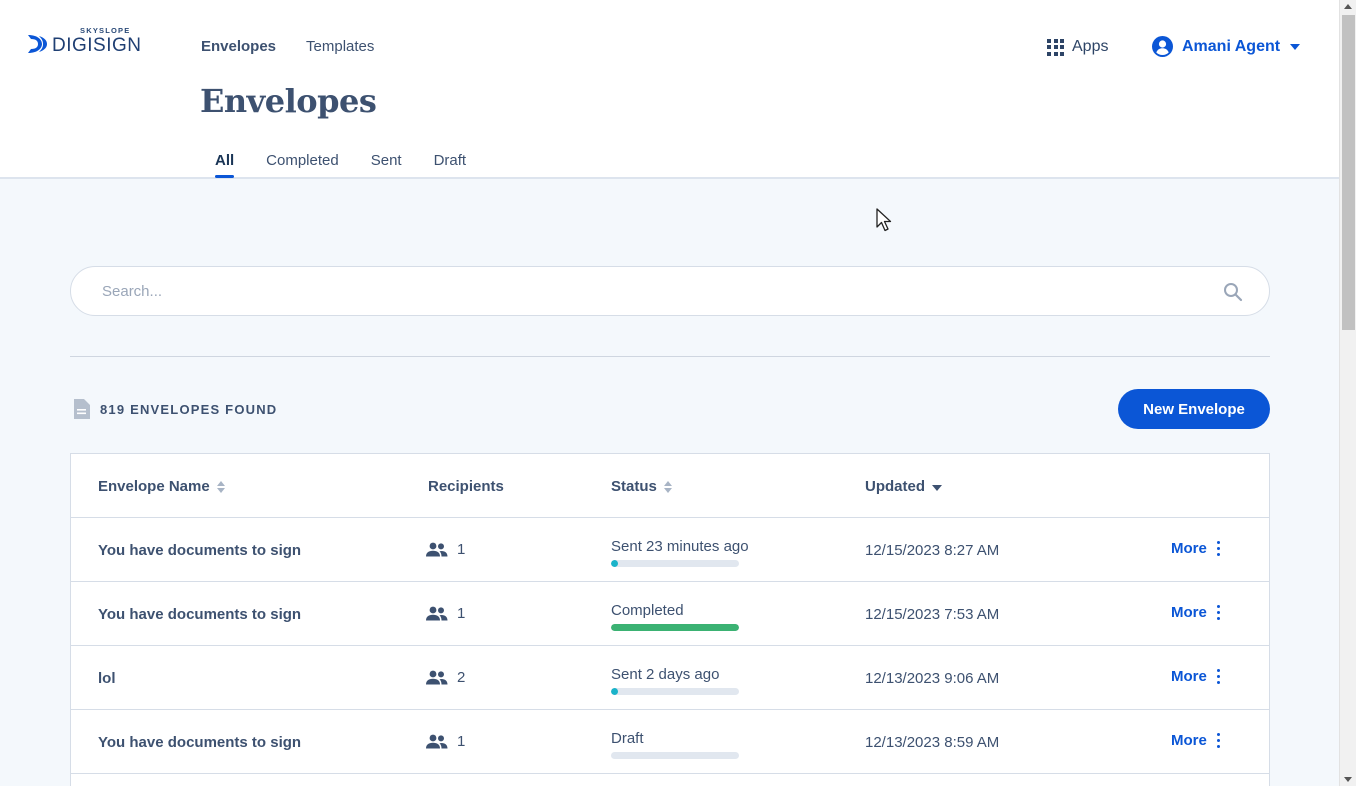 The height and width of the screenshot is (786, 1356). I want to click on column-recipients-label: Recipients, so click(466, 486).